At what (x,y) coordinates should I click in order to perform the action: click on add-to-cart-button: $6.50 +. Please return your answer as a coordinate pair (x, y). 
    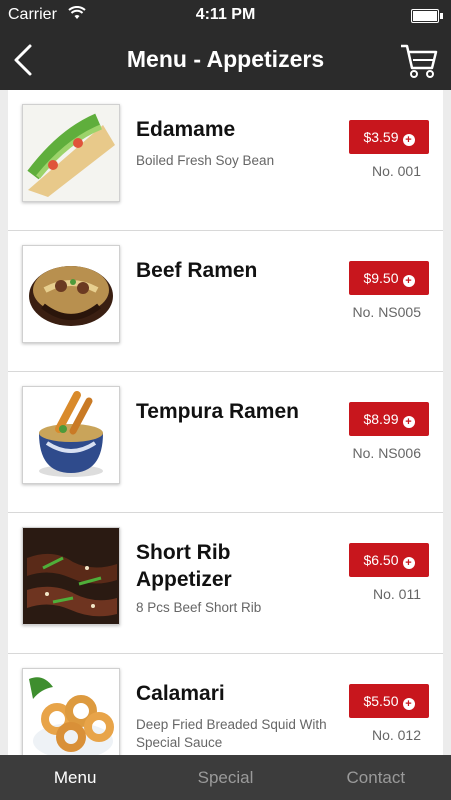
    Looking at the image, I should click on (389, 560).